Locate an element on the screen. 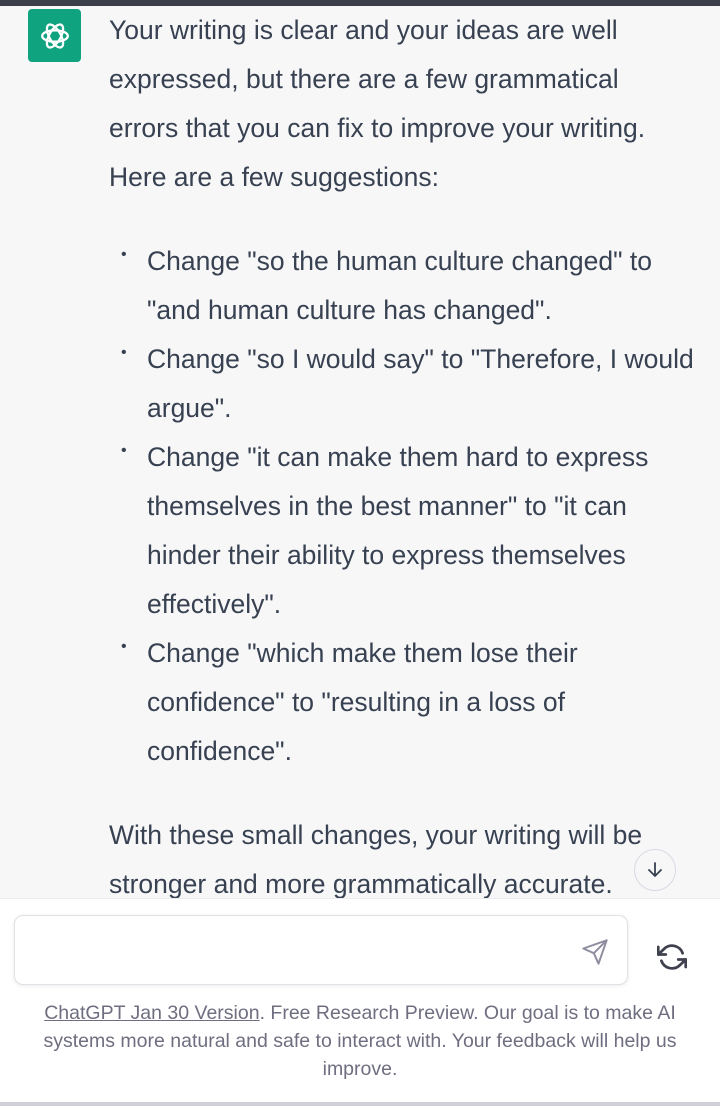 The width and height of the screenshot is (720, 1106). assistant-avatar is located at coordinates (54, 35).